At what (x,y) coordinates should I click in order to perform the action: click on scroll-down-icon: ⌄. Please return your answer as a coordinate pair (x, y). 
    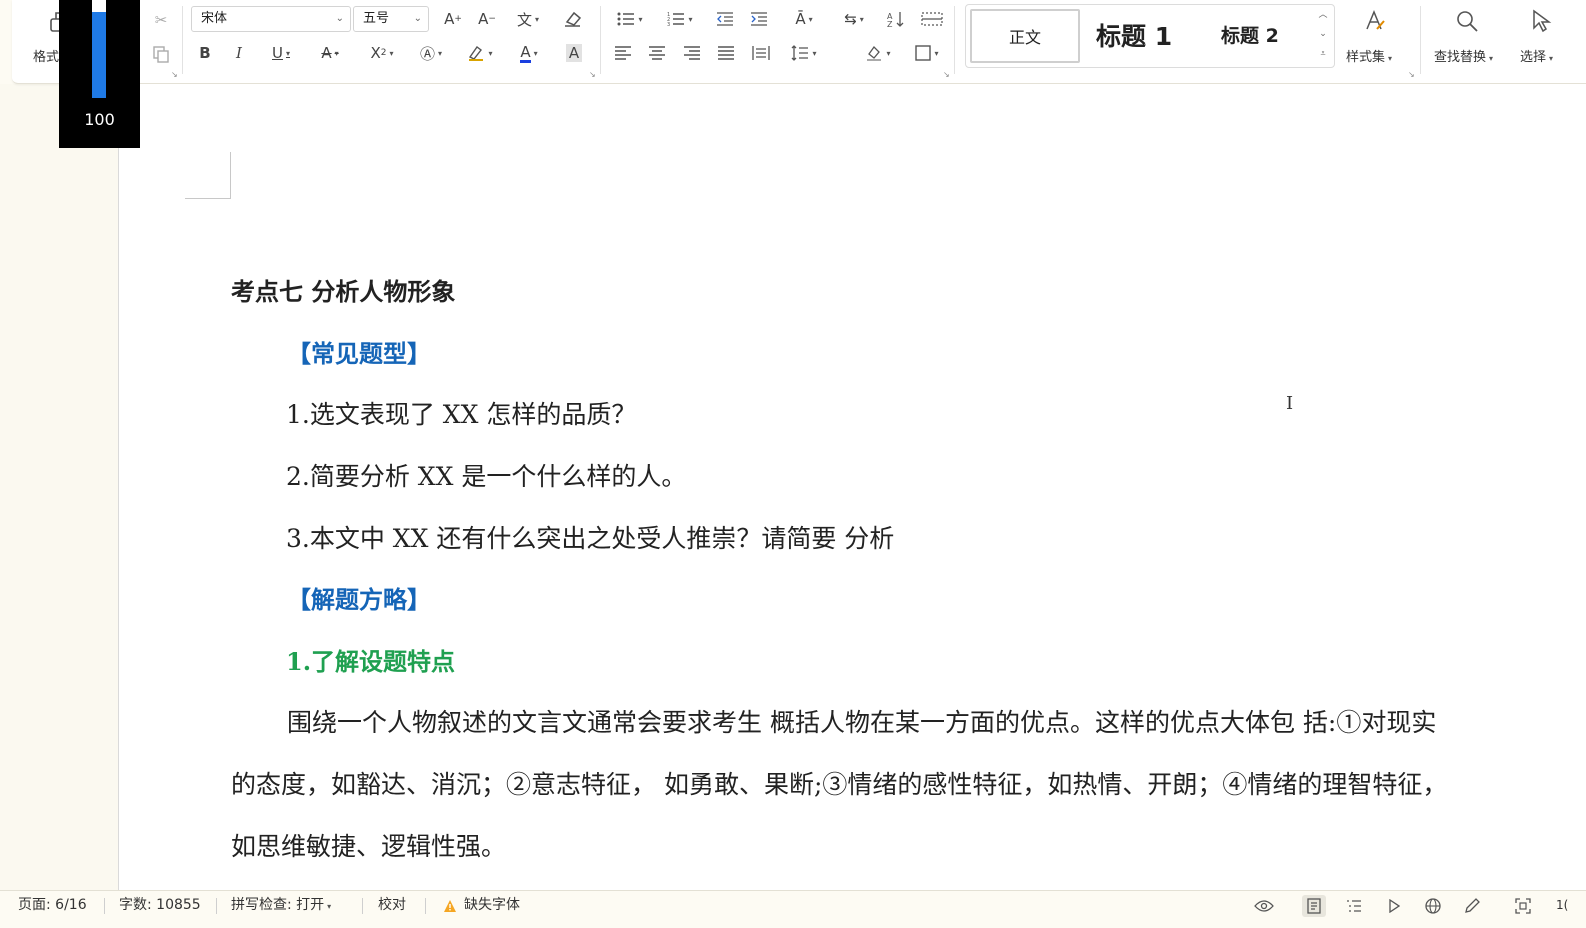
    Looking at the image, I should click on (1323, 34).